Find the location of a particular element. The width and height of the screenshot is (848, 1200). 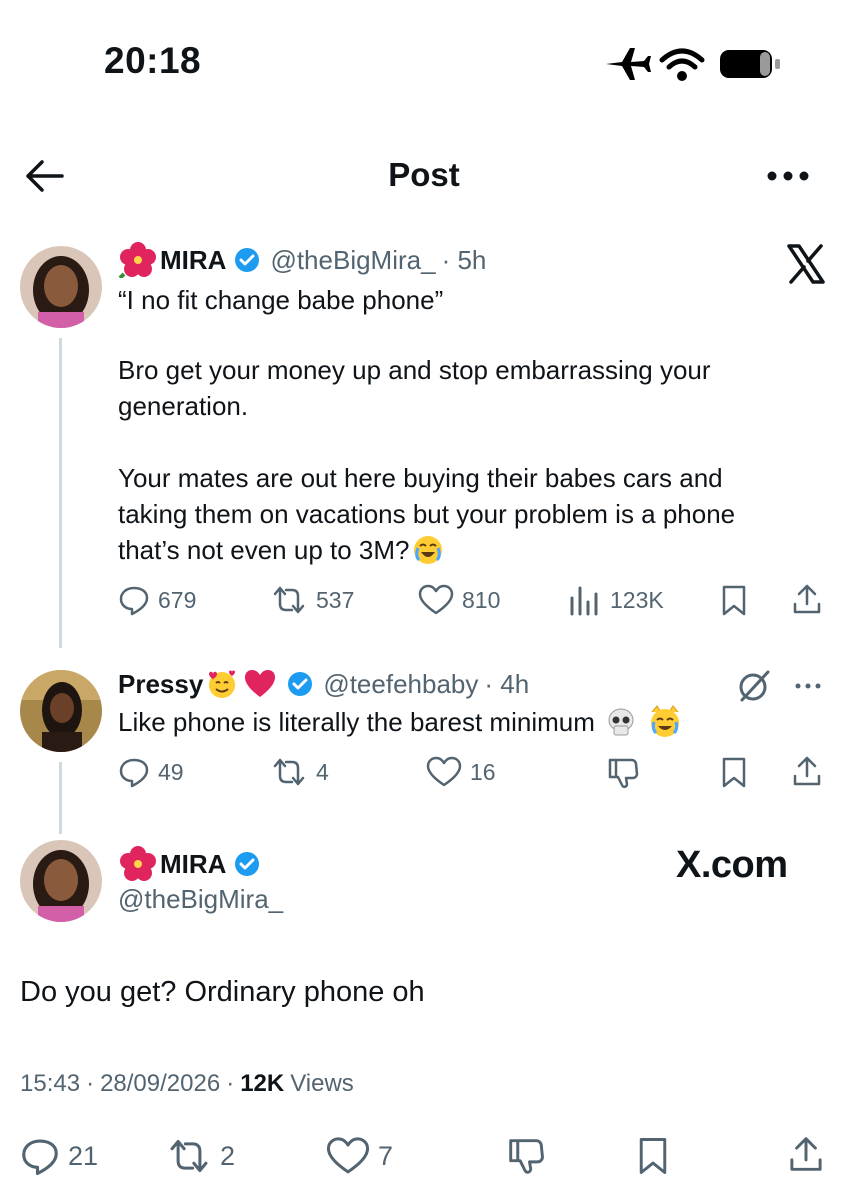

repost-count: 2 is located at coordinates (228, 1155).